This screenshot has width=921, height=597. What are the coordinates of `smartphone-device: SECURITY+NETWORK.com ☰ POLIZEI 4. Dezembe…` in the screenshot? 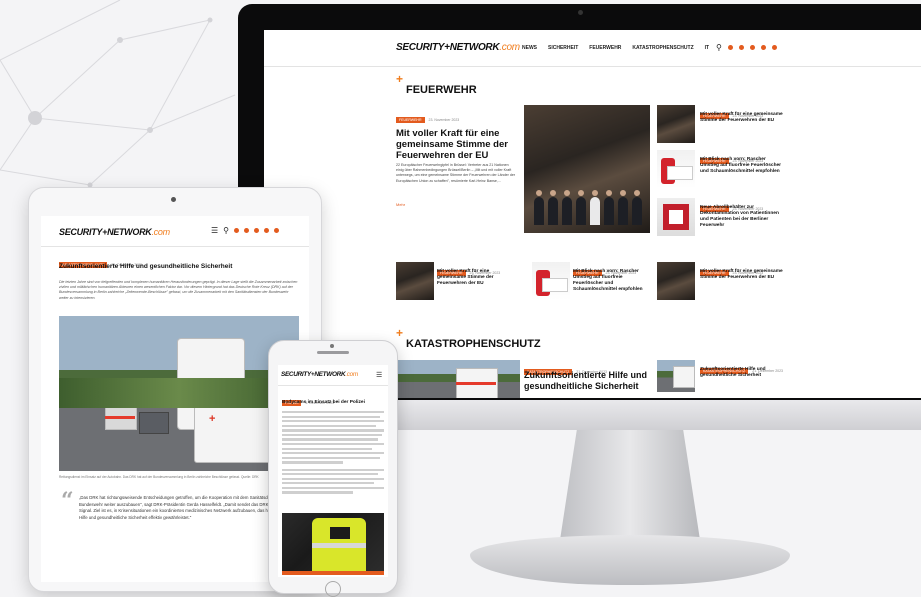 It's located at (333, 468).